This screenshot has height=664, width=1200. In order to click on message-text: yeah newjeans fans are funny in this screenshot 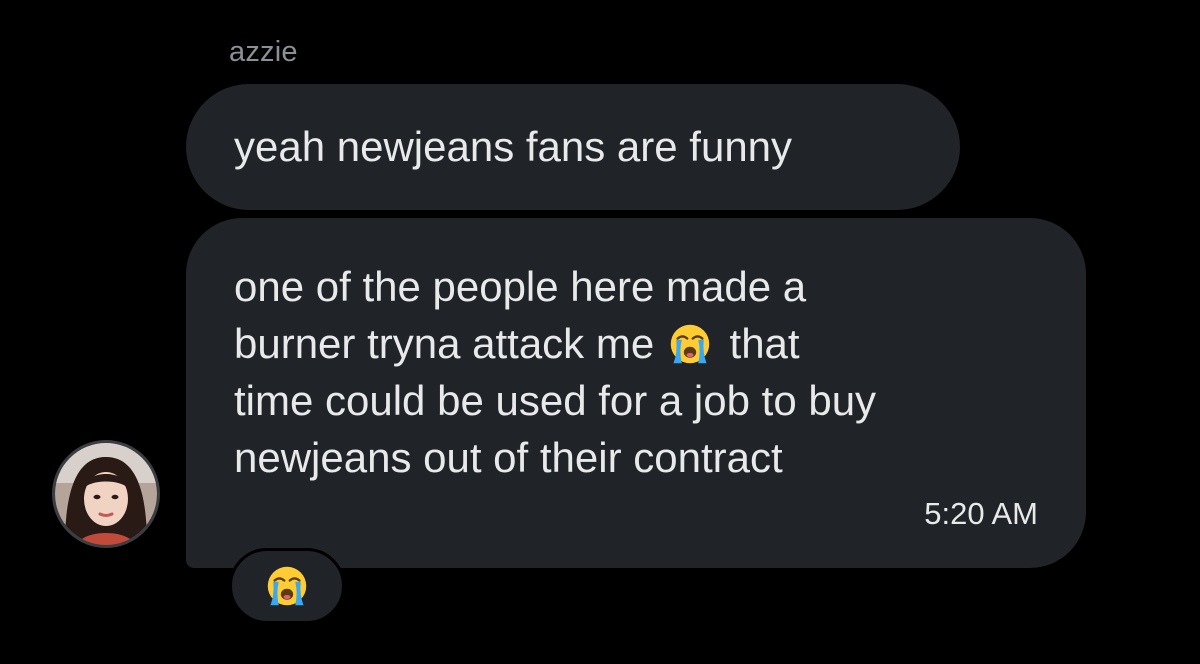, I will do `click(513, 146)`.